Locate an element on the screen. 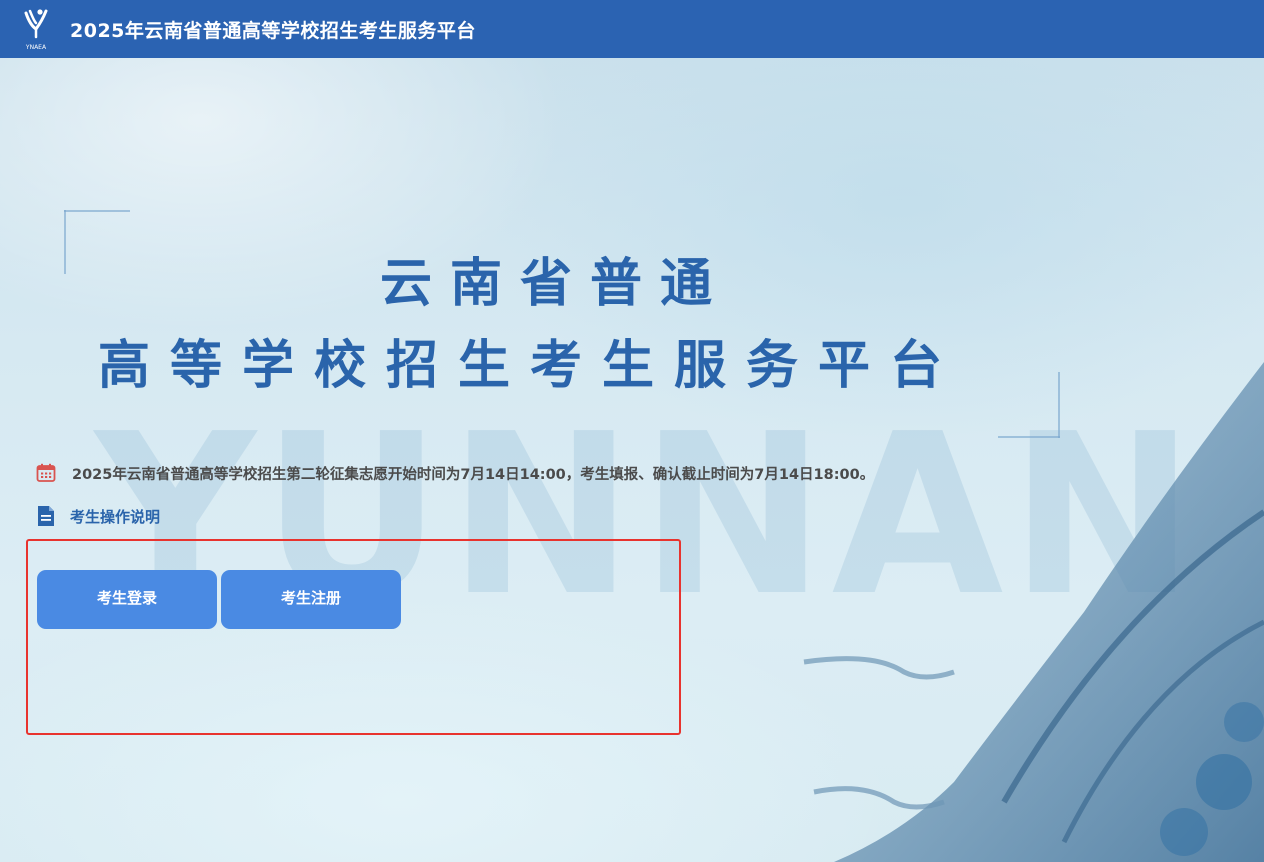 The height and width of the screenshot is (862, 1264). student-register-button: 考生注册 is located at coordinates (311, 599).